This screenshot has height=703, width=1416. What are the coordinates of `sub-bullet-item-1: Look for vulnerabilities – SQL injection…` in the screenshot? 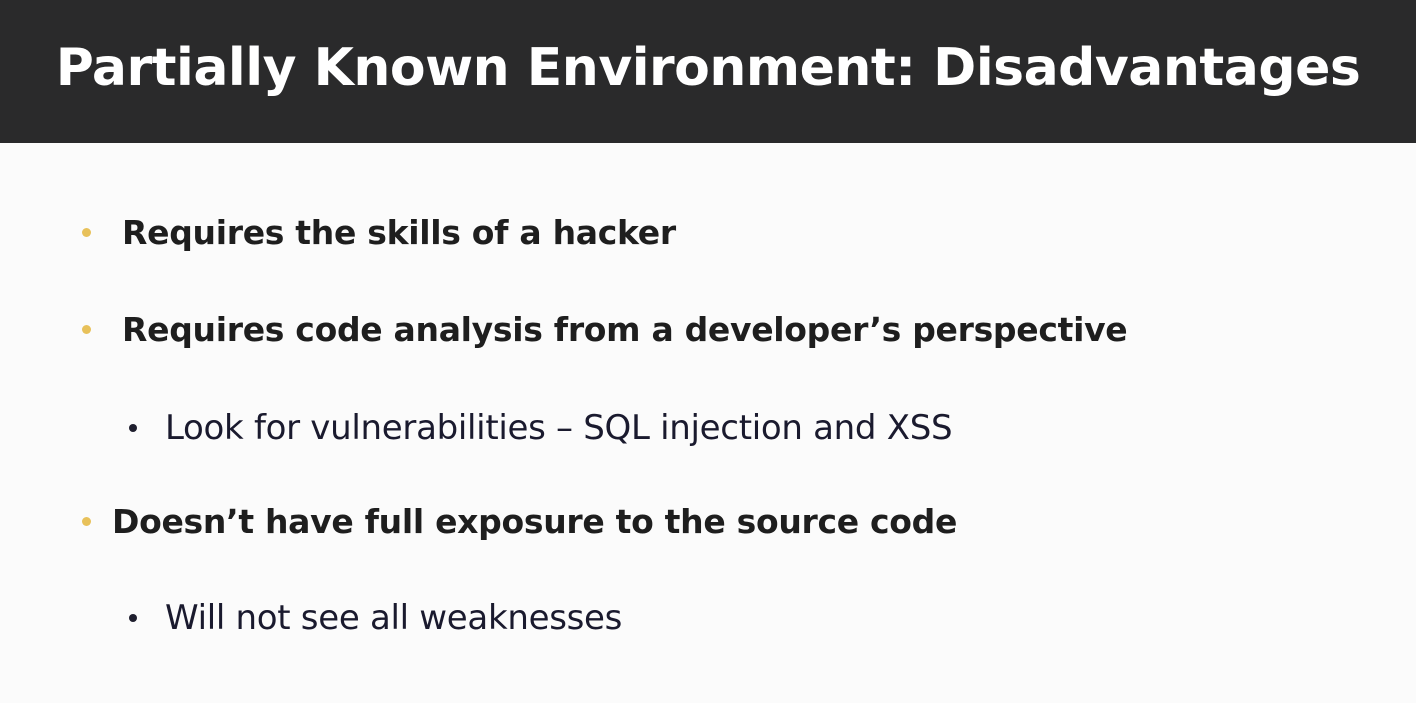 It's located at (541, 428).